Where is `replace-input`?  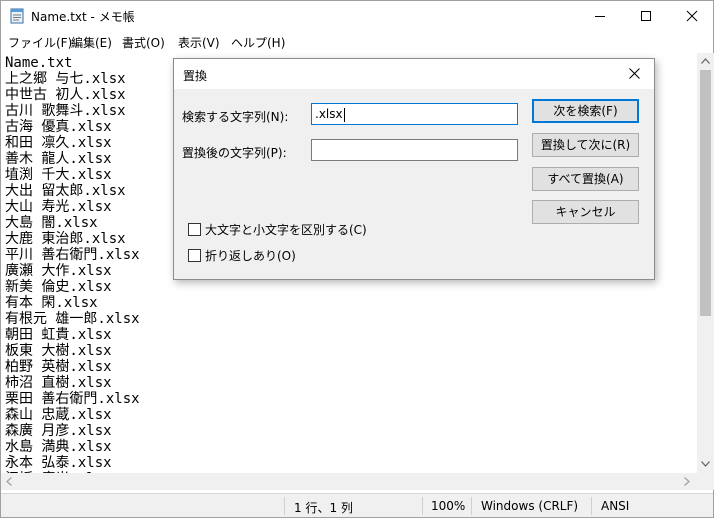 replace-input is located at coordinates (414, 150).